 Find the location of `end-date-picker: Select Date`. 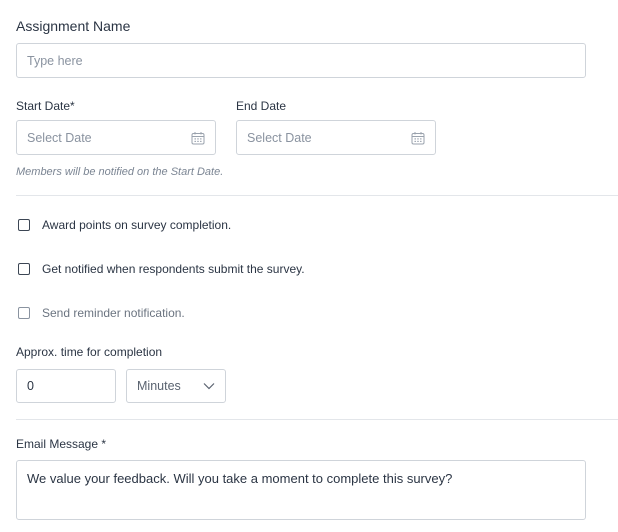

end-date-picker: Select Date is located at coordinates (336, 137).